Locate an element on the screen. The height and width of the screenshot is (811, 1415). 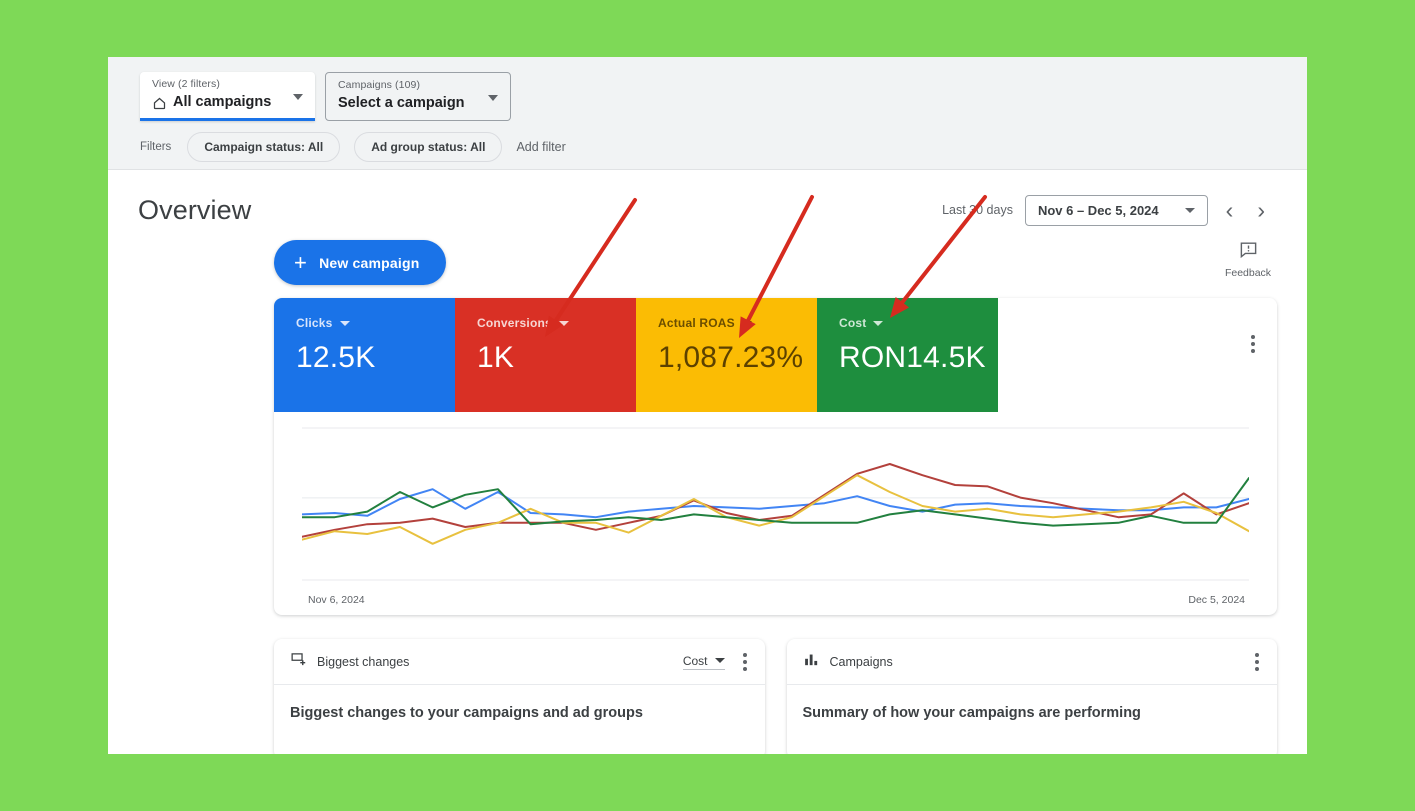
date-range-picker: Nov 6 – Dec 5, 2024 is located at coordinates (1116, 210).